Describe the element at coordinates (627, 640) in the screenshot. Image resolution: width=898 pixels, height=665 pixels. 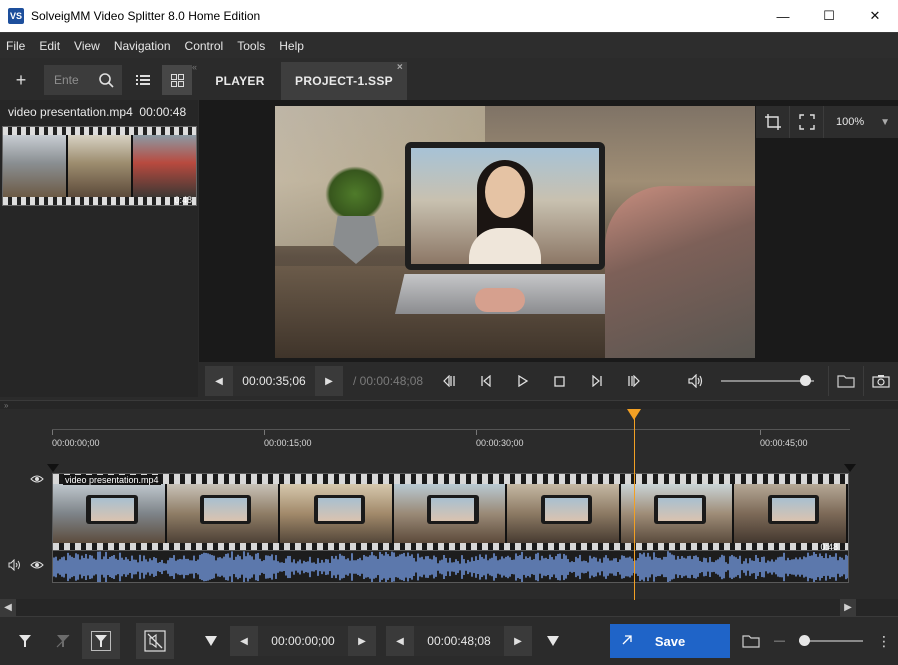
I see `save-icon` at that location.